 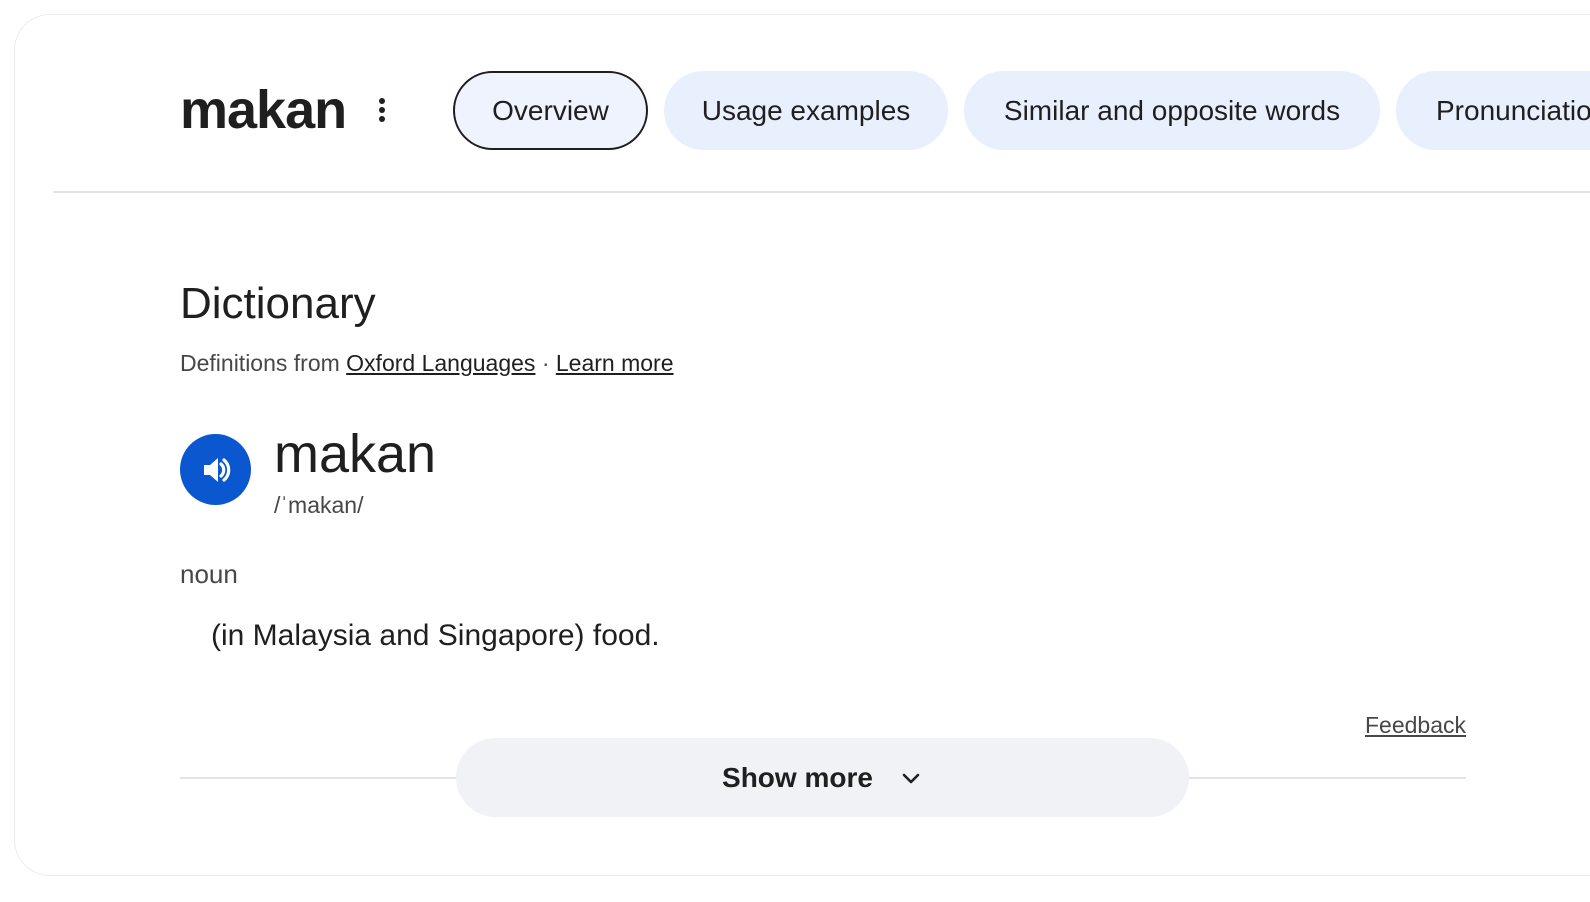 What do you see at coordinates (260, 363) in the screenshot?
I see `source-prefix: Definitions from` at bounding box center [260, 363].